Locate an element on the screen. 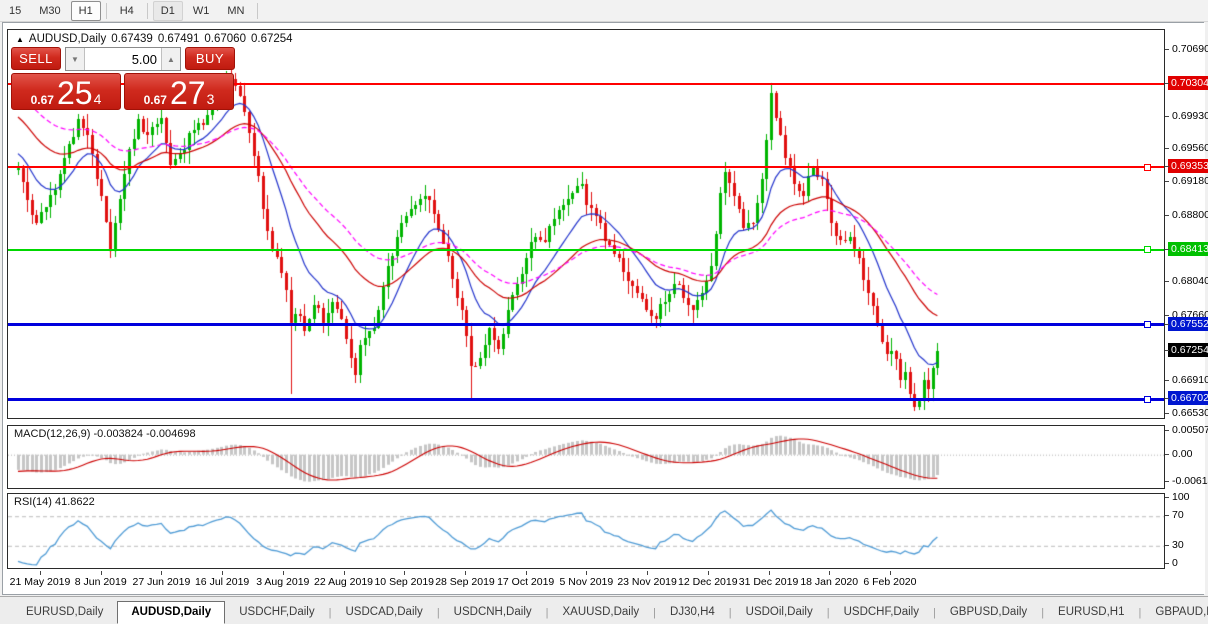 Image resolution: width=1208 pixels, height=624 pixels. tab-audusd-daily: AUDUSD,Daily is located at coordinates (171, 612).